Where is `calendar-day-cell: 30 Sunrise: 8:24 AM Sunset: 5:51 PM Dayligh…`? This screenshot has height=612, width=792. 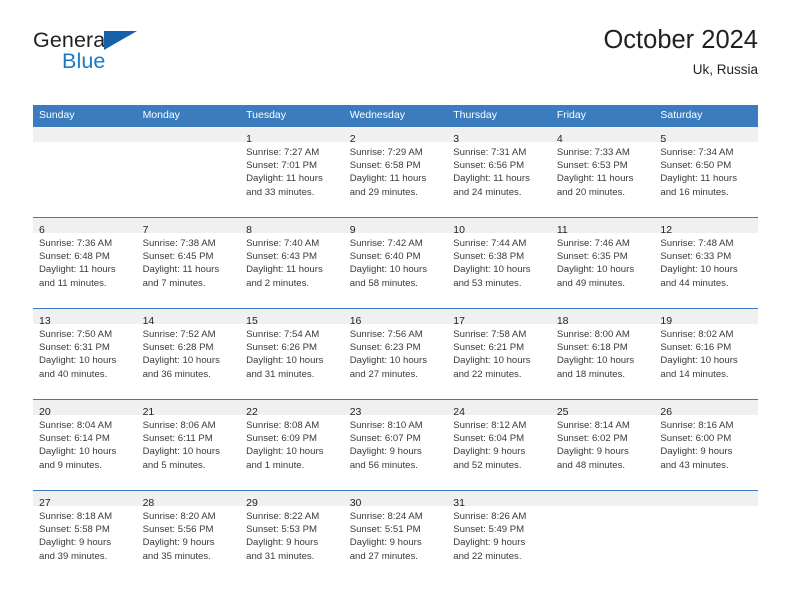
calendar-day-cell: 30 Sunrise: 8:24 AM Sunset: 5:51 PM Dayligh… is located at coordinates (395, 535).